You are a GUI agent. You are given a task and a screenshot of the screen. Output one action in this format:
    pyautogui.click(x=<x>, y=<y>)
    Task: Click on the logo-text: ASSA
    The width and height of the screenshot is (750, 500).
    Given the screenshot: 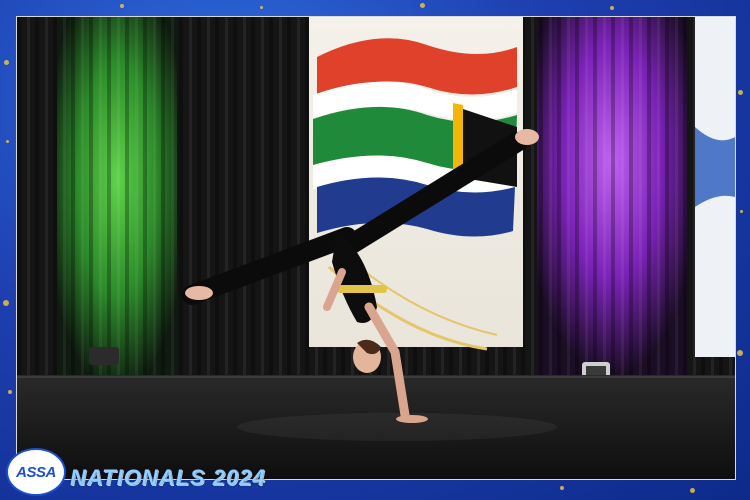 What is the action you would take?
    pyautogui.click(x=36, y=472)
    